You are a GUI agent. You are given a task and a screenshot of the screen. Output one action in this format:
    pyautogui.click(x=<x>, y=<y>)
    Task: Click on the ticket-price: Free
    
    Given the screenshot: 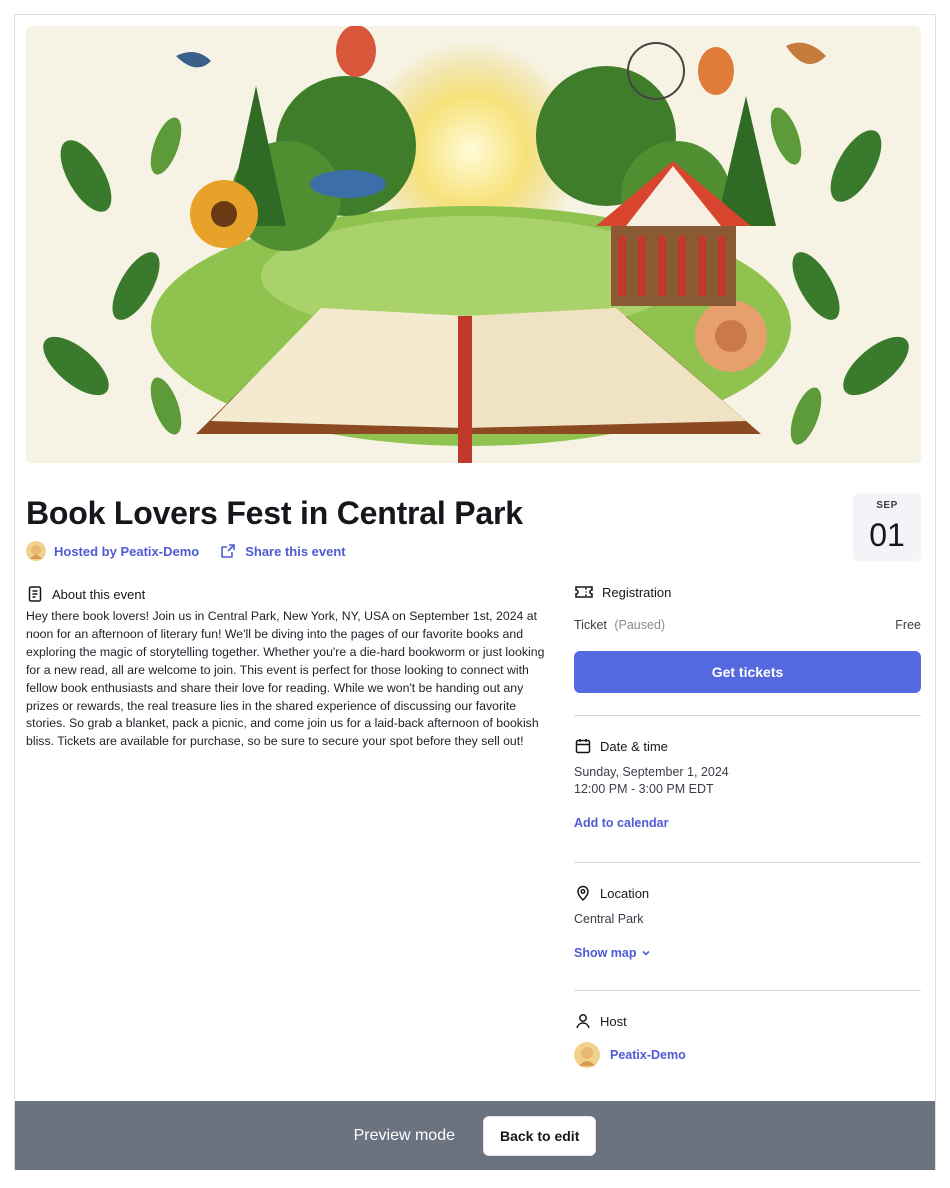 What is the action you would take?
    pyautogui.click(x=908, y=625)
    